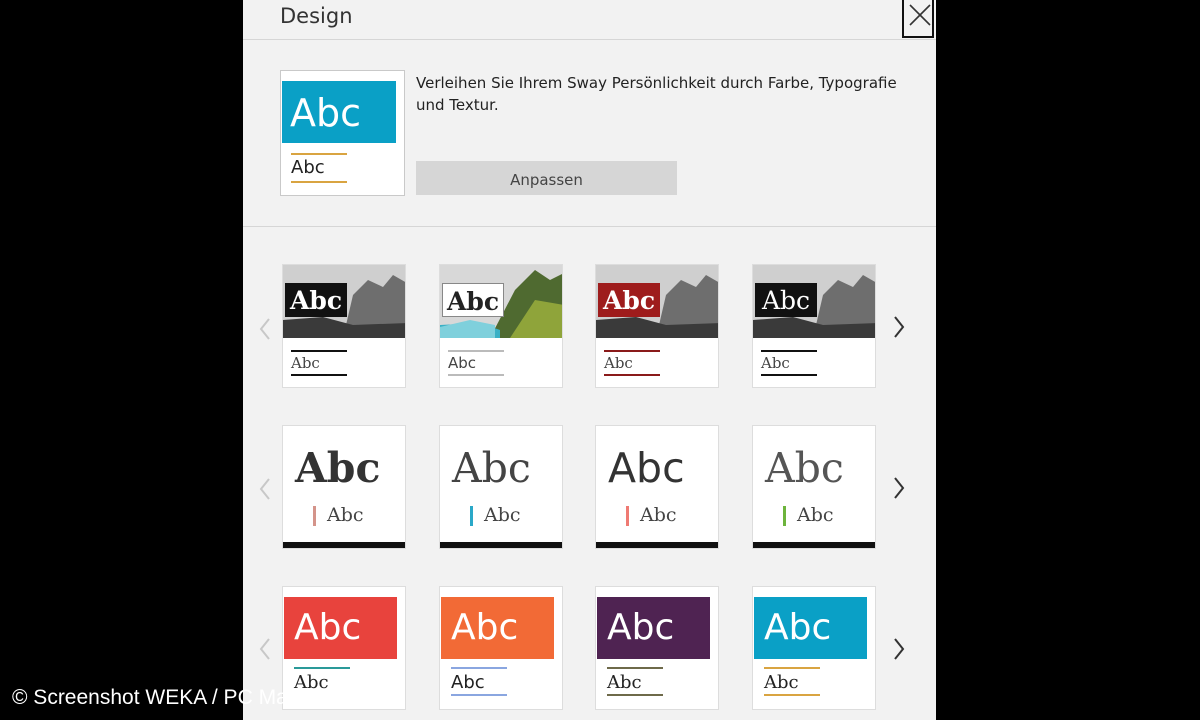 This screenshot has height=720, width=1200. Describe the element at coordinates (308, 167) in the screenshot. I see `thumbnail-small-text: Abc` at that location.